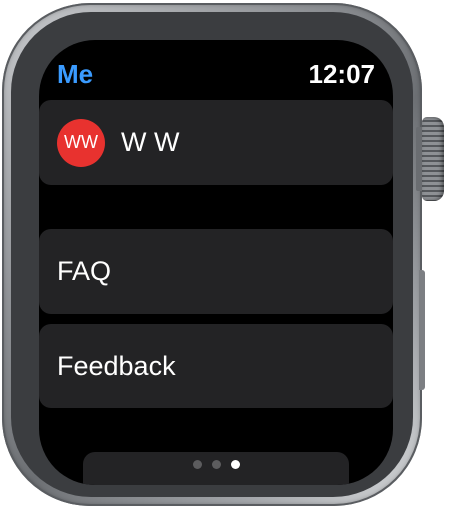  I want to click on avatar-initials: WW, so click(81, 142).